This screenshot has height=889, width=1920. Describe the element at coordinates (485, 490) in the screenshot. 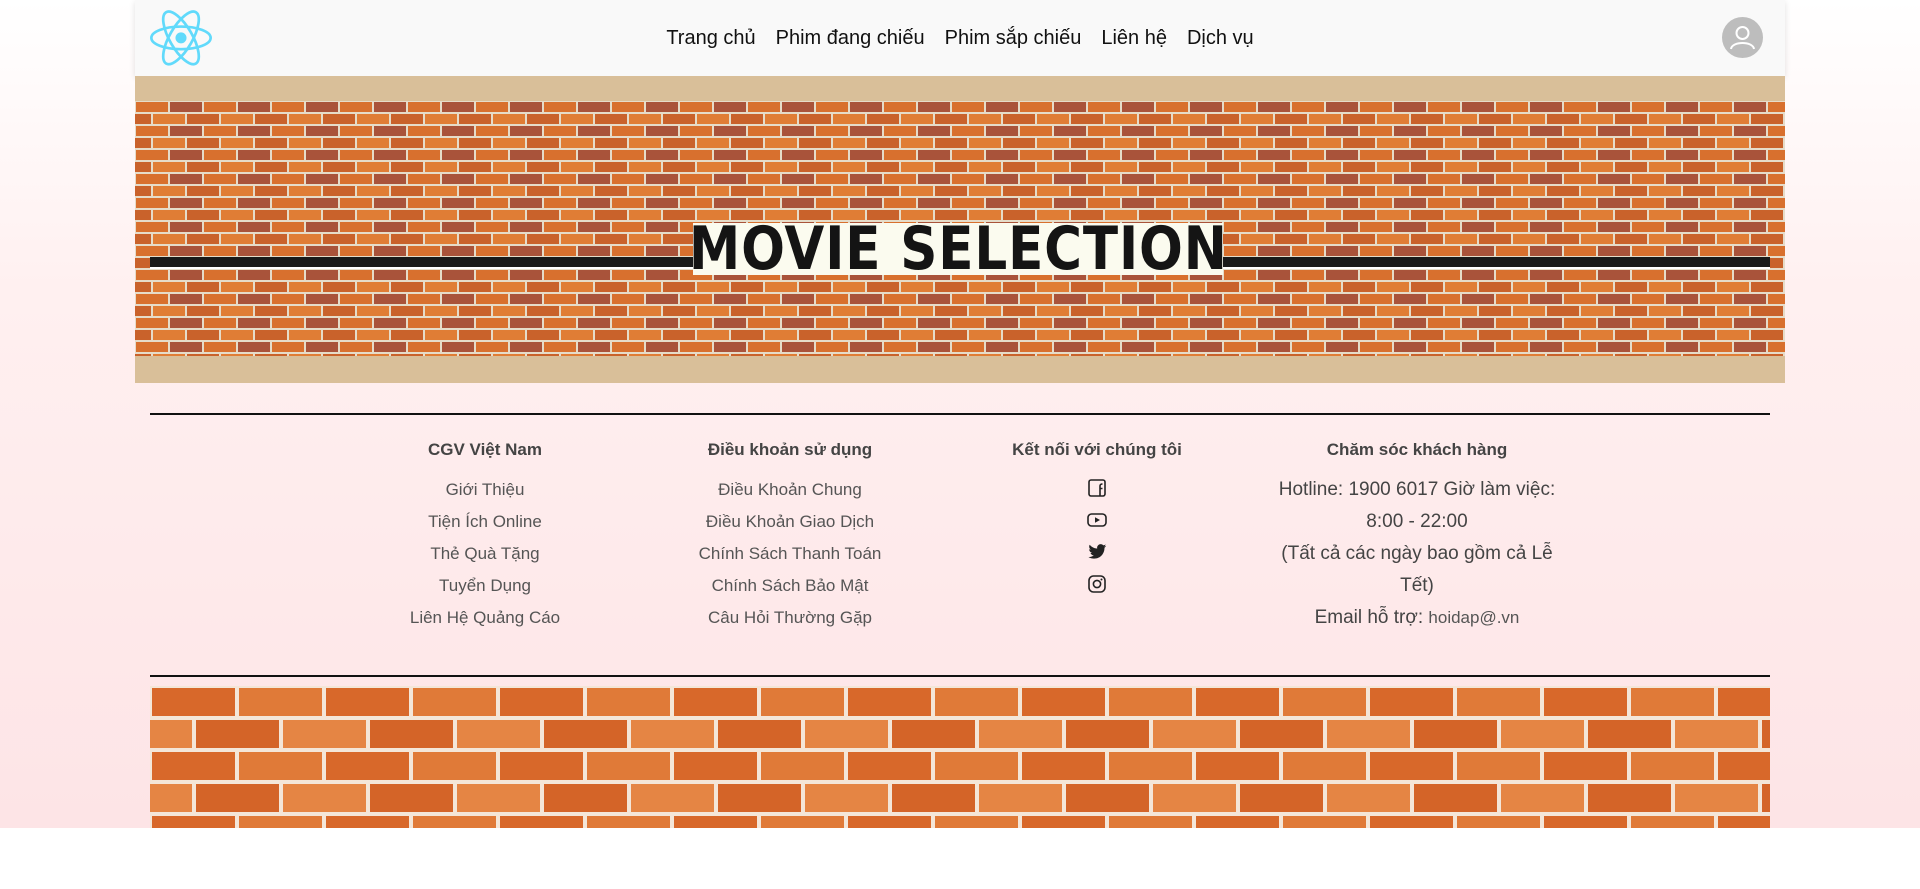

I see `footer-link: Giới Thiệu` at that location.